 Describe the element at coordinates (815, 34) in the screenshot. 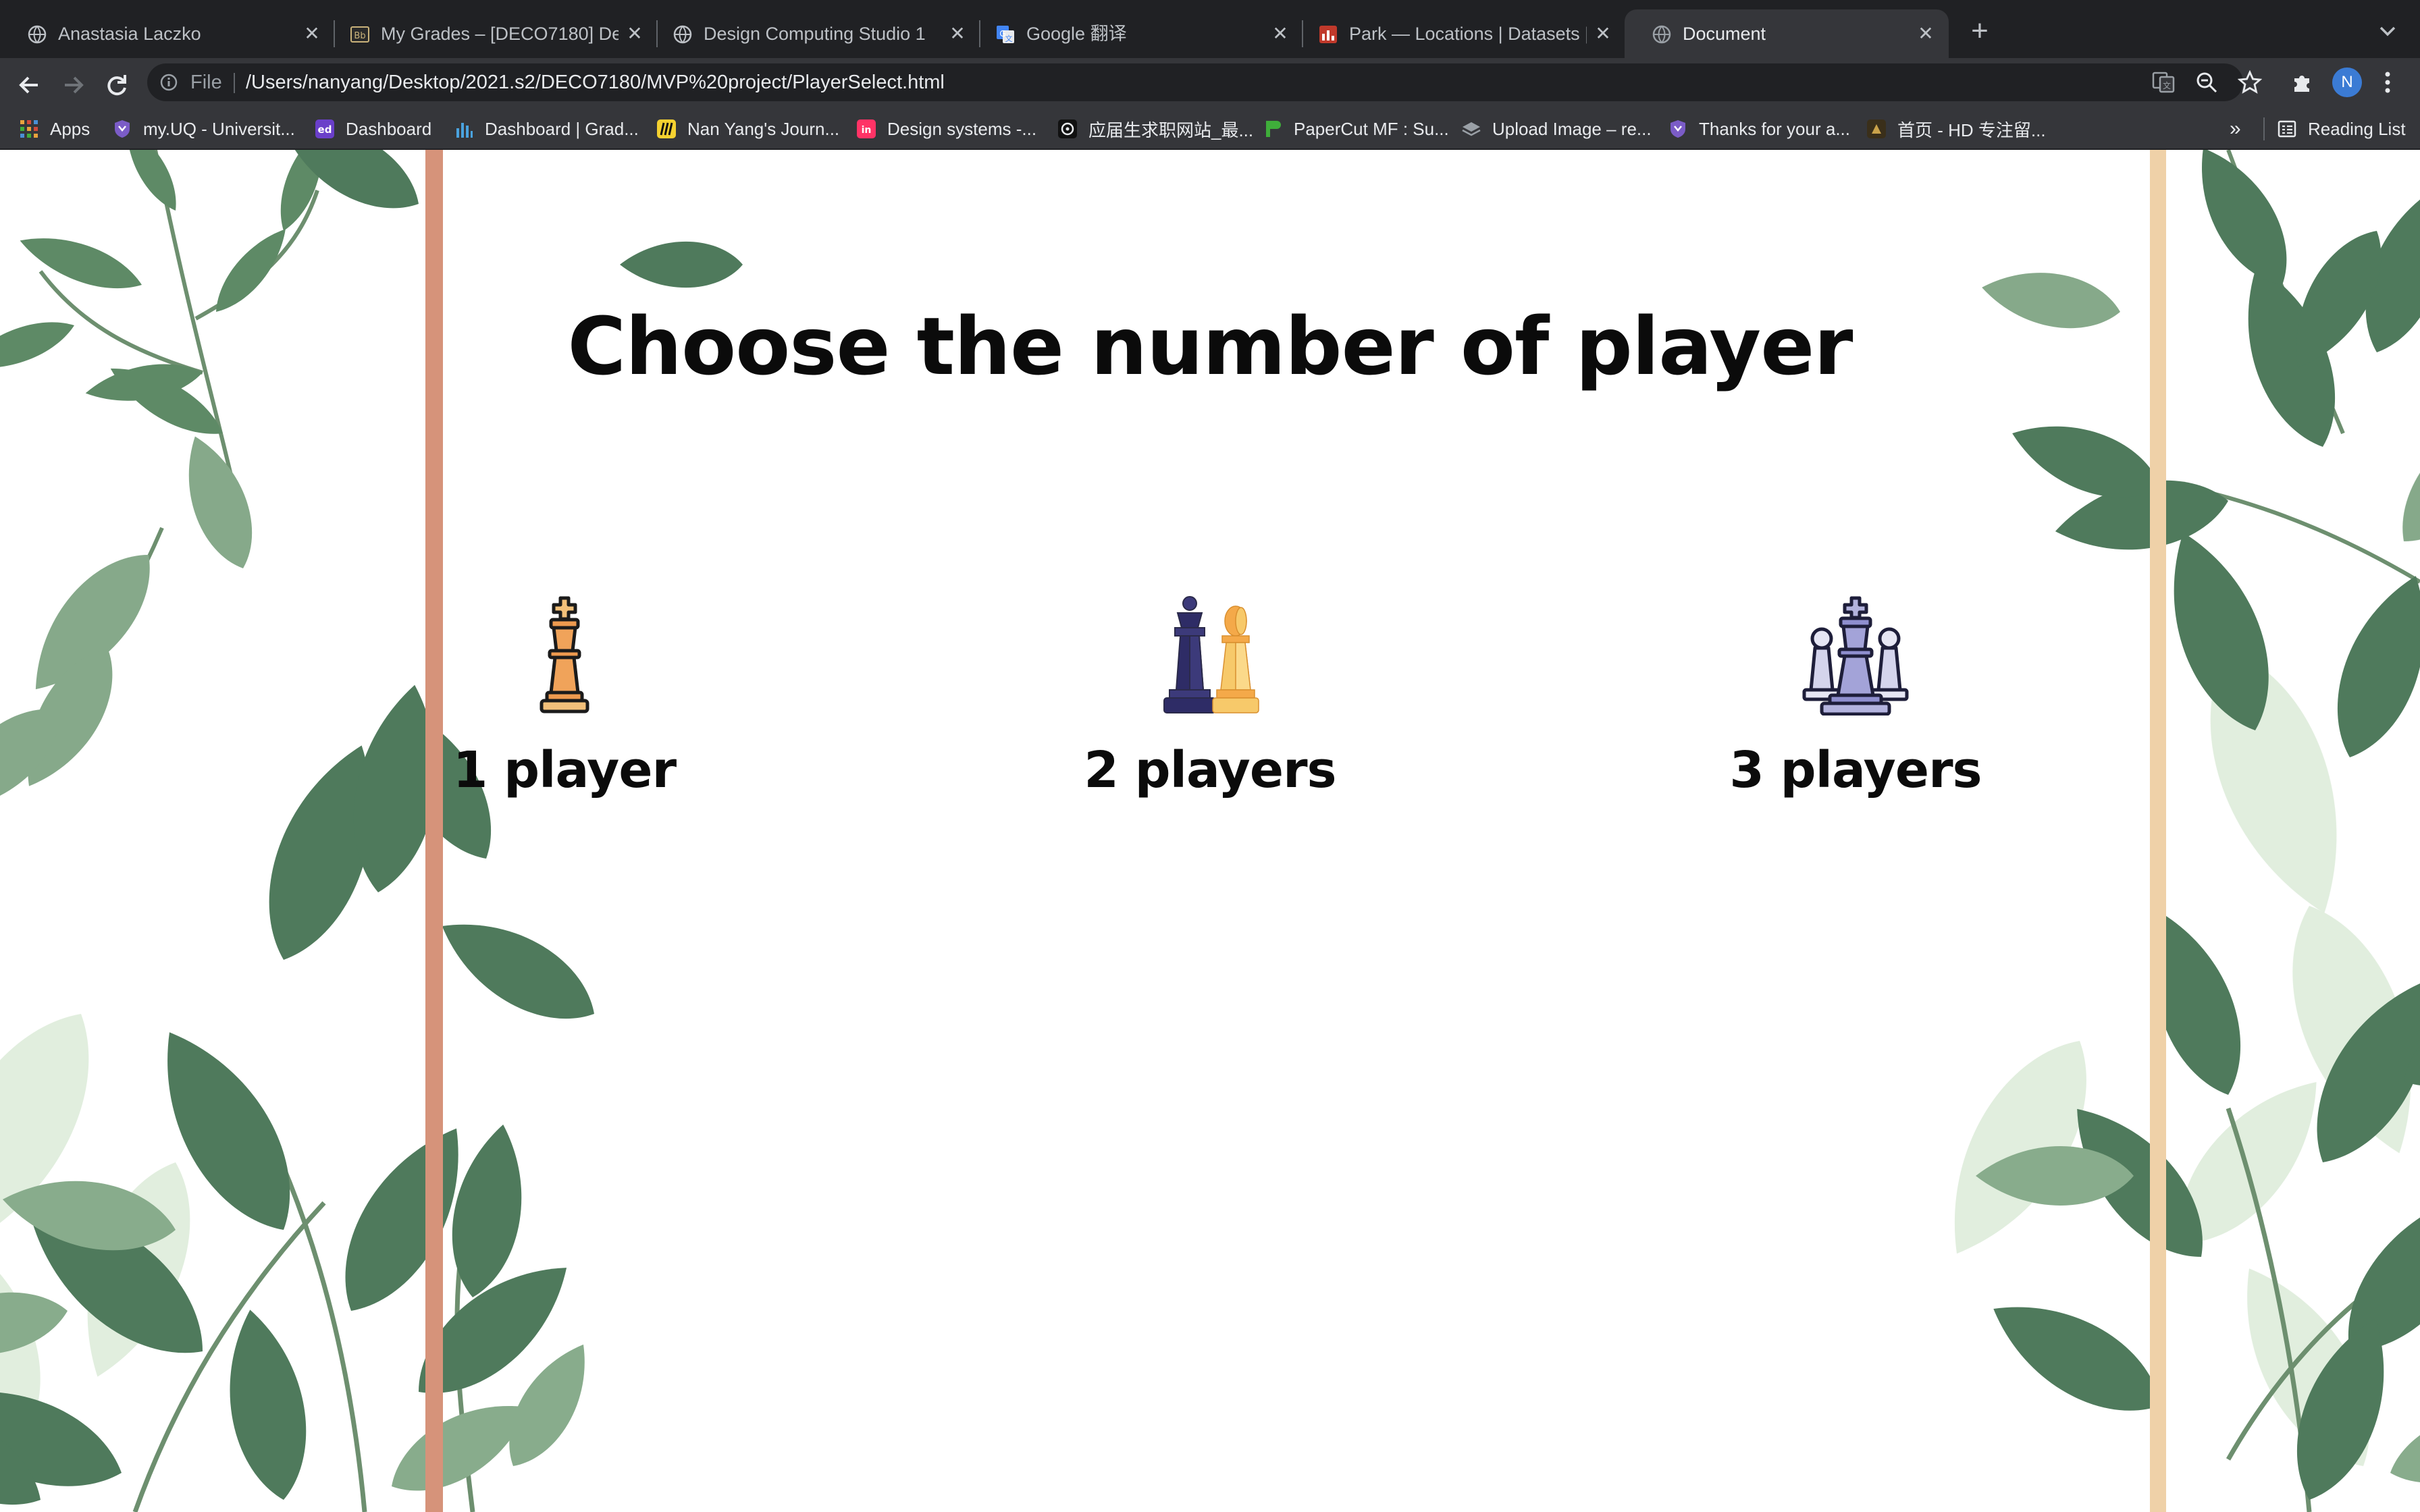

I see `tab-label: Design Computing Studio 1` at that location.